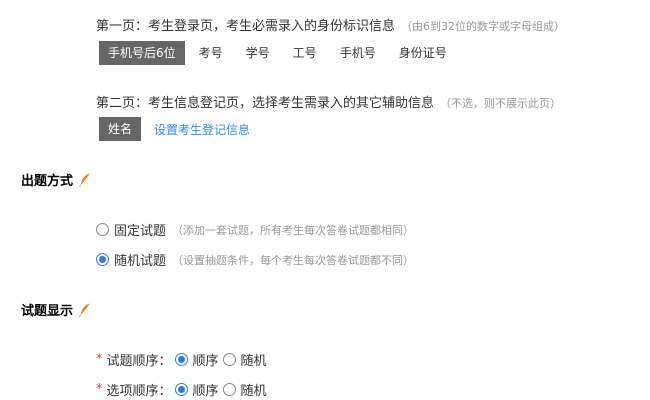 Image resolution: width=650 pixels, height=400 pixels. I want to click on question-order-sequential: 顺序, so click(196, 359).